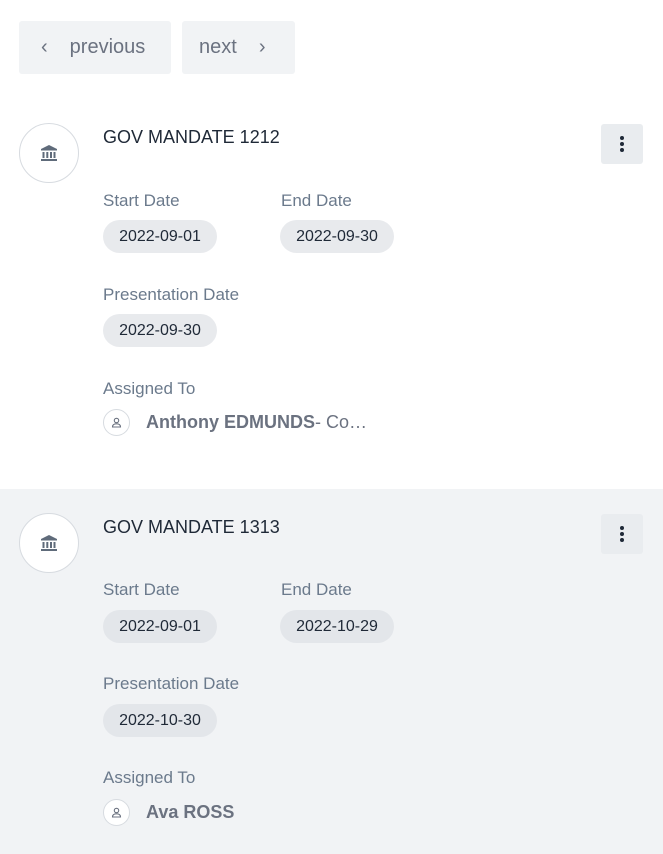 The width and height of the screenshot is (663, 854). What do you see at coordinates (107, 47) in the screenshot?
I see `previous-label: previous` at bounding box center [107, 47].